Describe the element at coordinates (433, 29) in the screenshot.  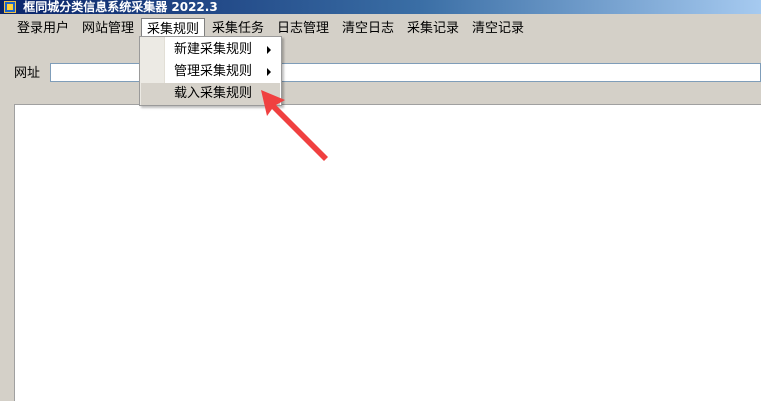
I see `menu-collection-records: 采集记录` at that location.